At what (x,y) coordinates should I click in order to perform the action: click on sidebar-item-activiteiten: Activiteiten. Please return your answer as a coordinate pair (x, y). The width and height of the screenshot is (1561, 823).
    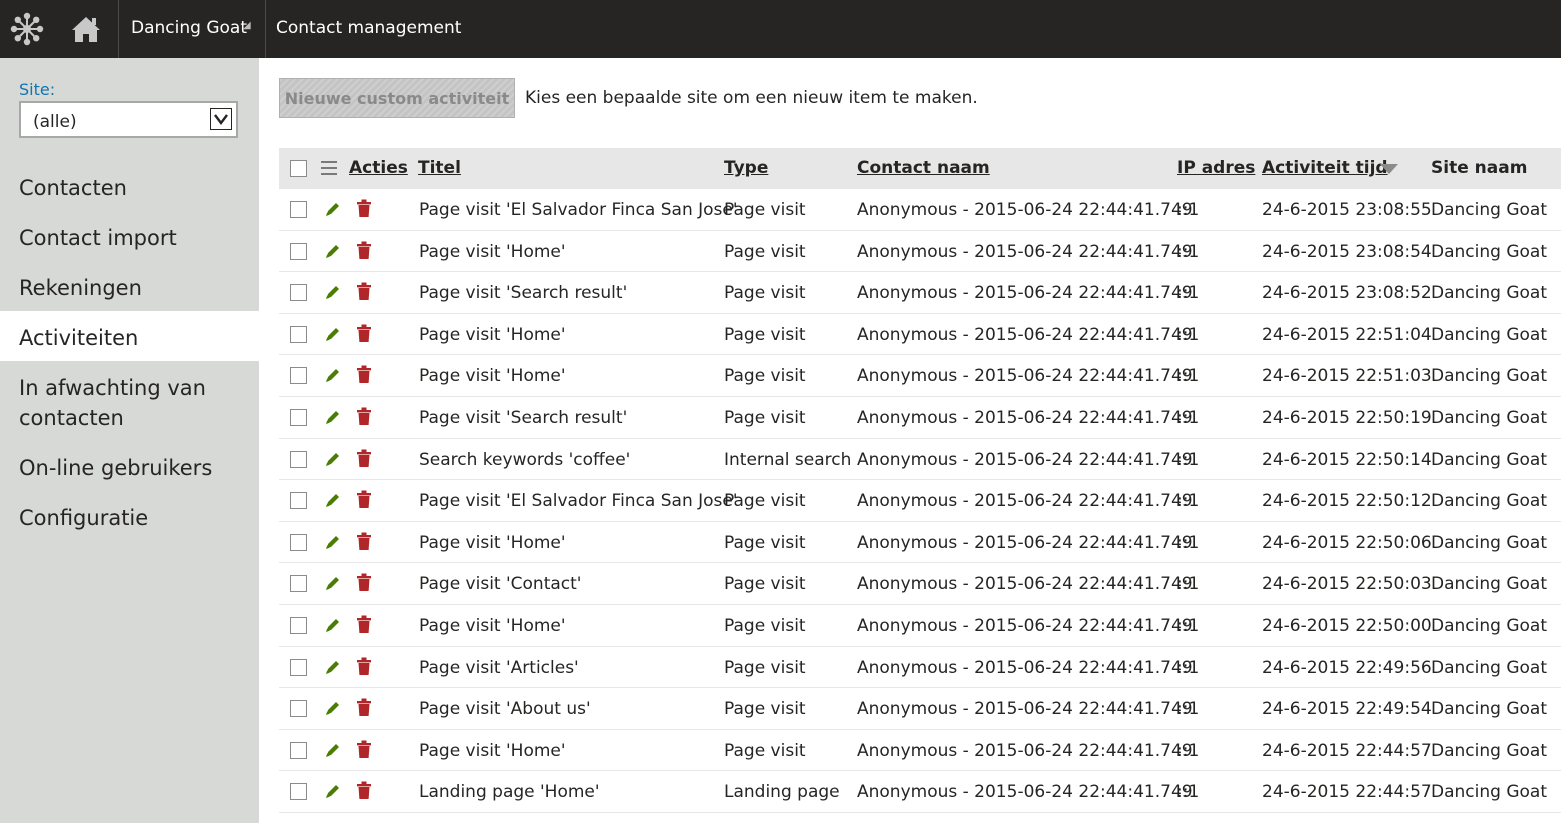
    Looking at the image, I should click on (129, 336).